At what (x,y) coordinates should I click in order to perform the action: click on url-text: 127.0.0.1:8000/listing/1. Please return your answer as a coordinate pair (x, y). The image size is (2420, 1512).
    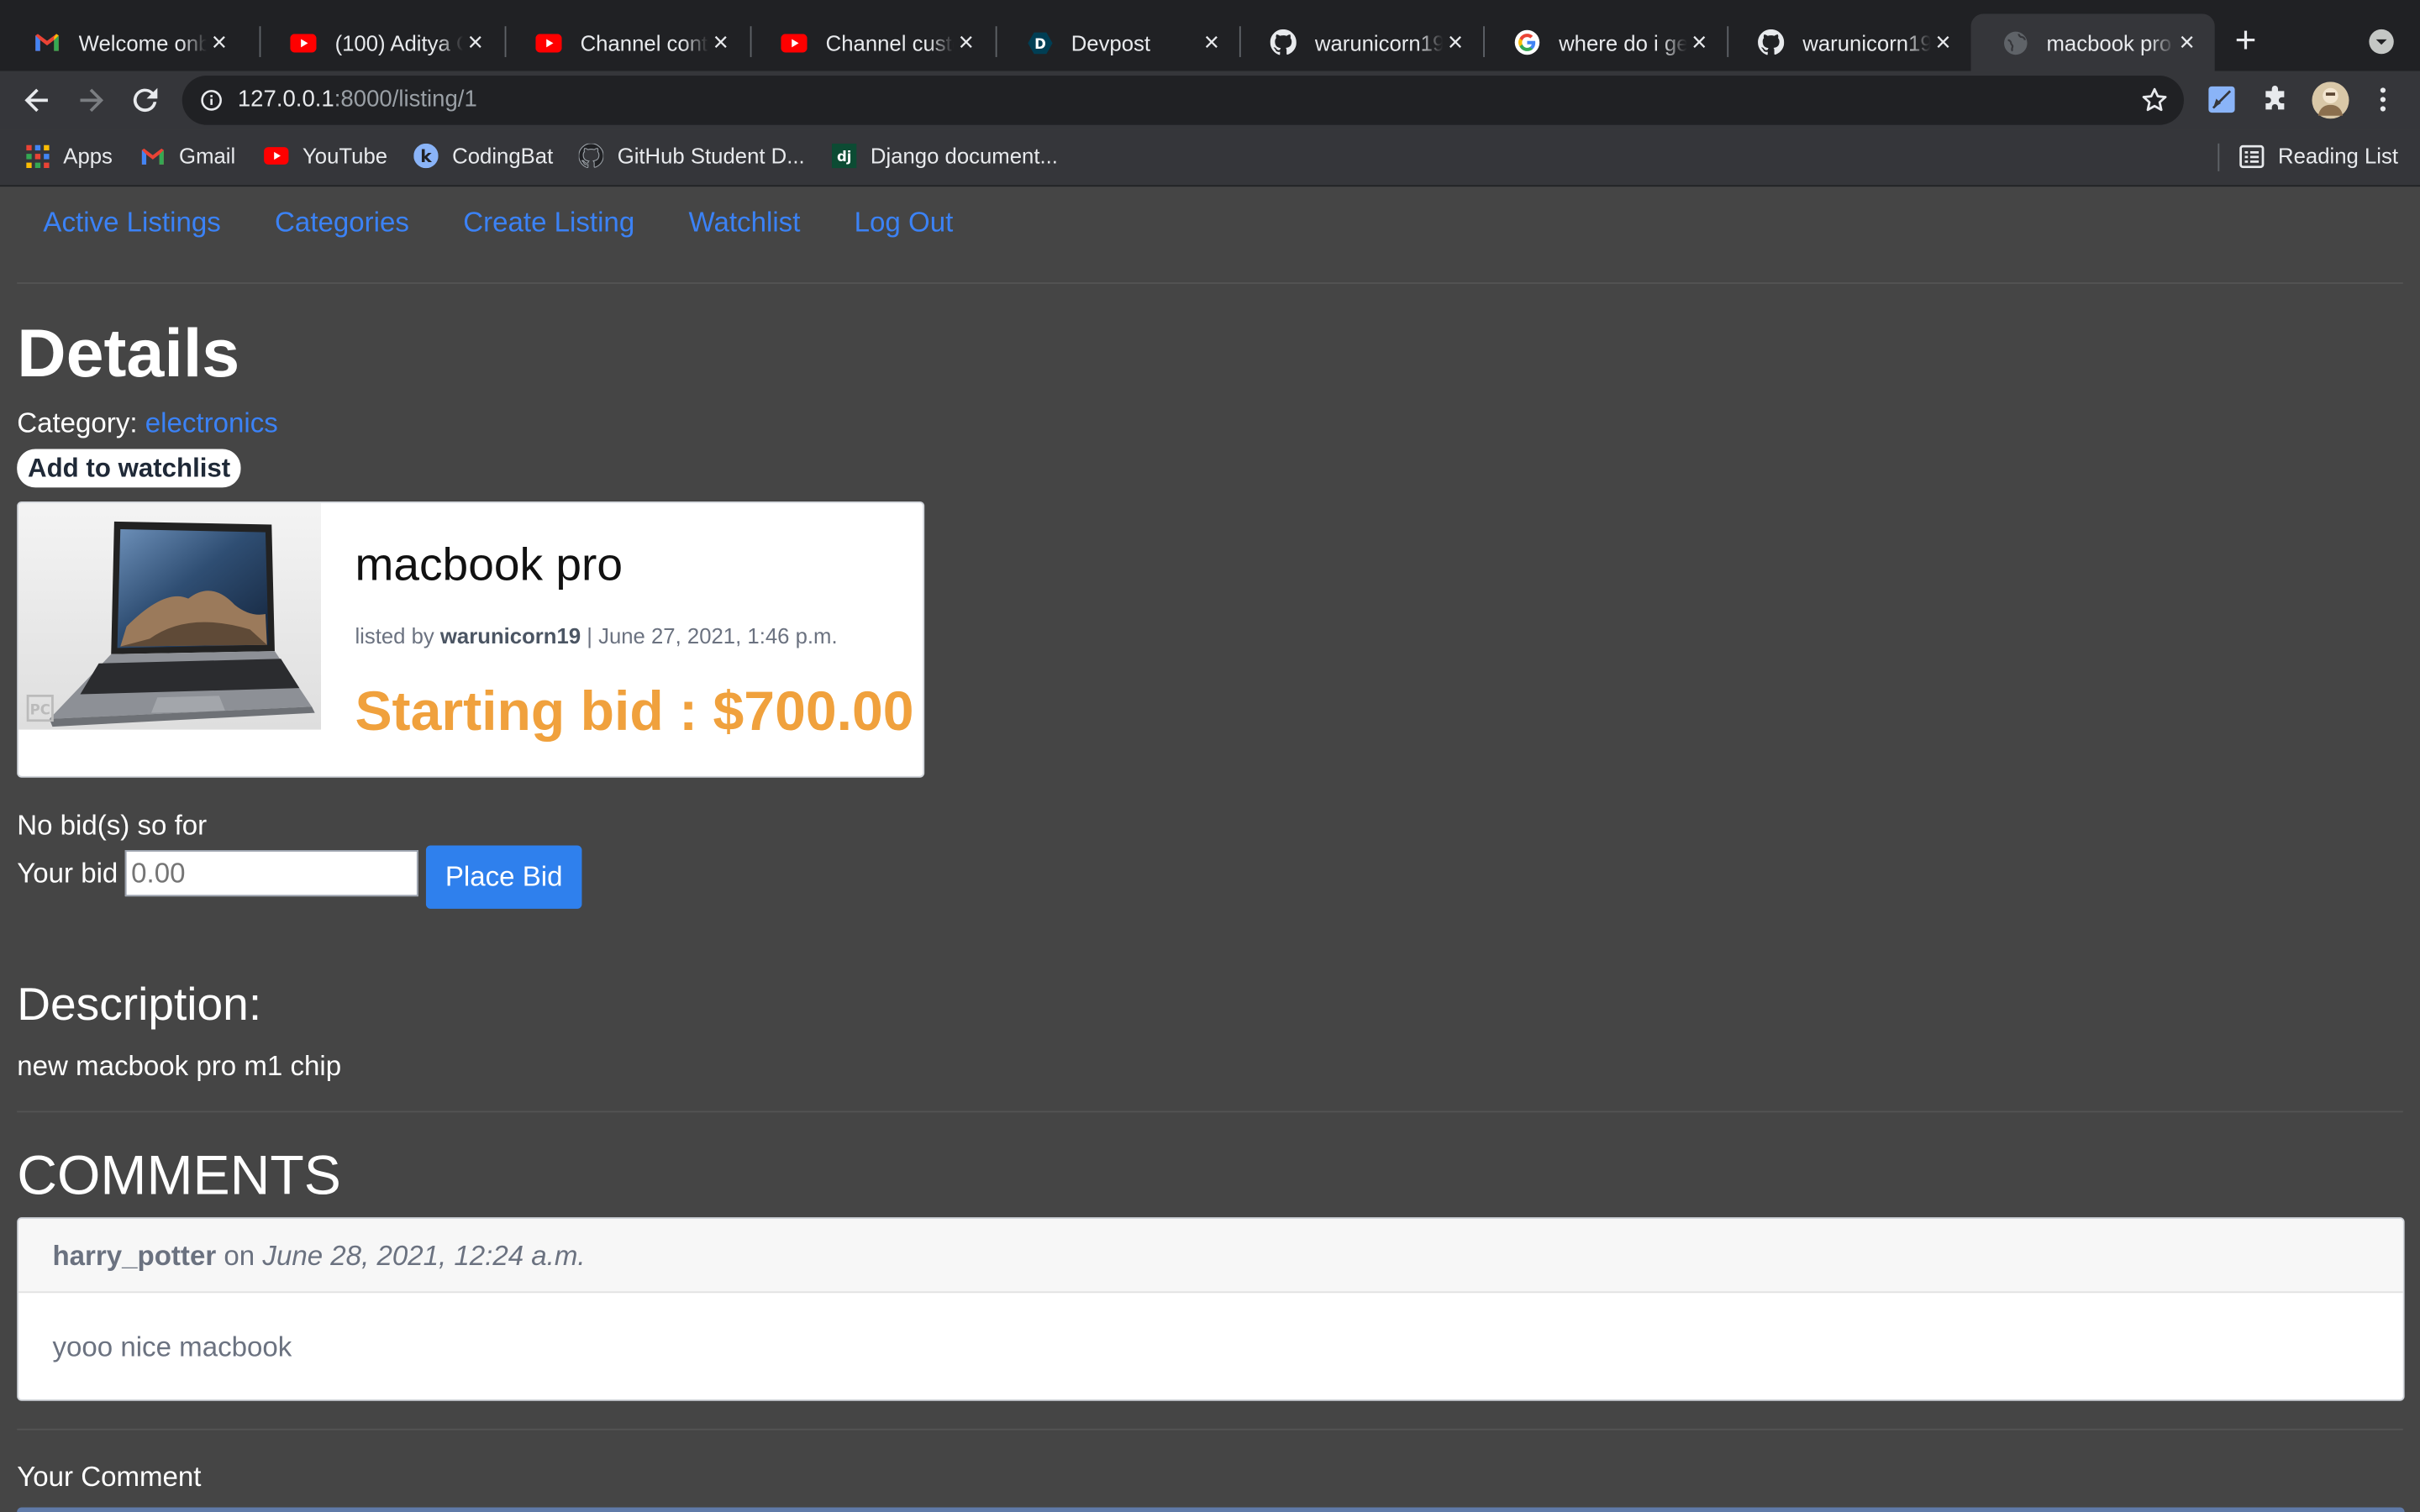
    Looking at the image, I should click on (357, 99).